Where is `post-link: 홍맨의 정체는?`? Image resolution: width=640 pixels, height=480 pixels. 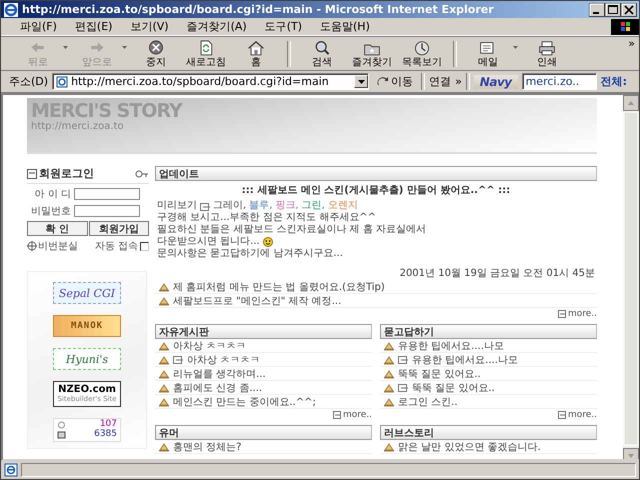 post-link: 홍맨의 정체는? is located at coordinates (207, 447).